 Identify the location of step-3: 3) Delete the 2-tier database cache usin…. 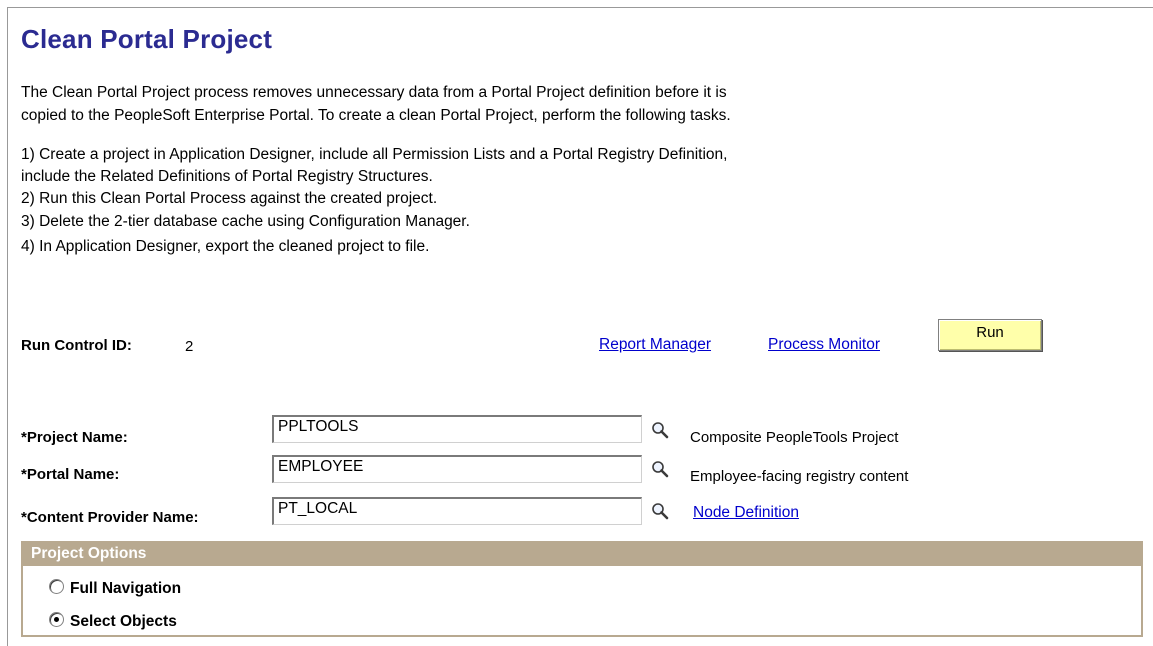
(245, 221).